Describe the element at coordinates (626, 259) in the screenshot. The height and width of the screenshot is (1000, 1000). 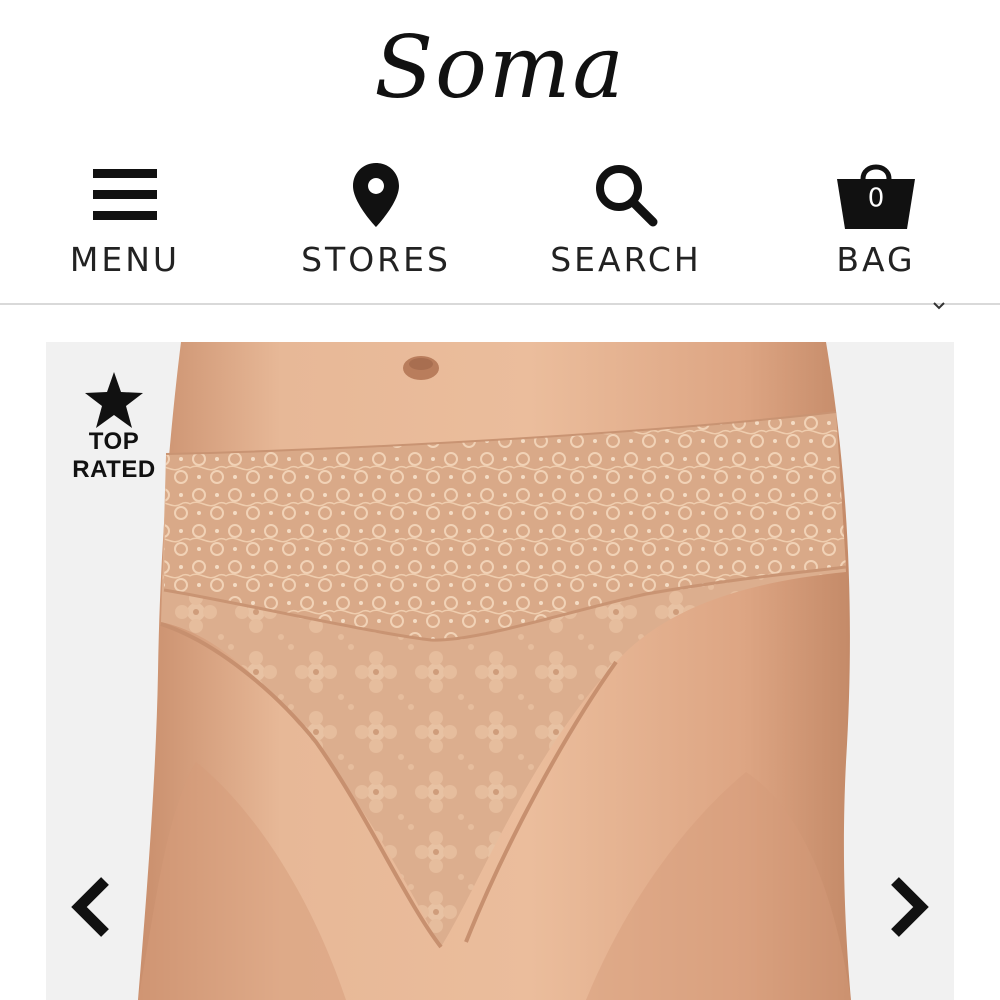
I see `search-label: SEARCH` at that location.